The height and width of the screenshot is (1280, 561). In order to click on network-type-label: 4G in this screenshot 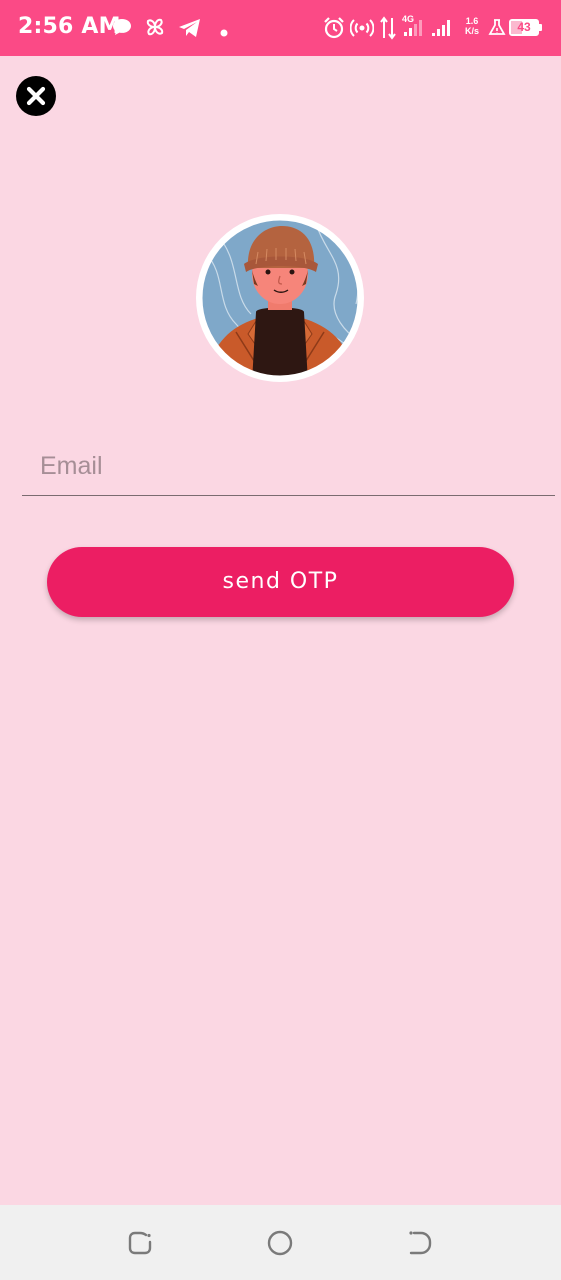, I will do `click(408, 19)`.